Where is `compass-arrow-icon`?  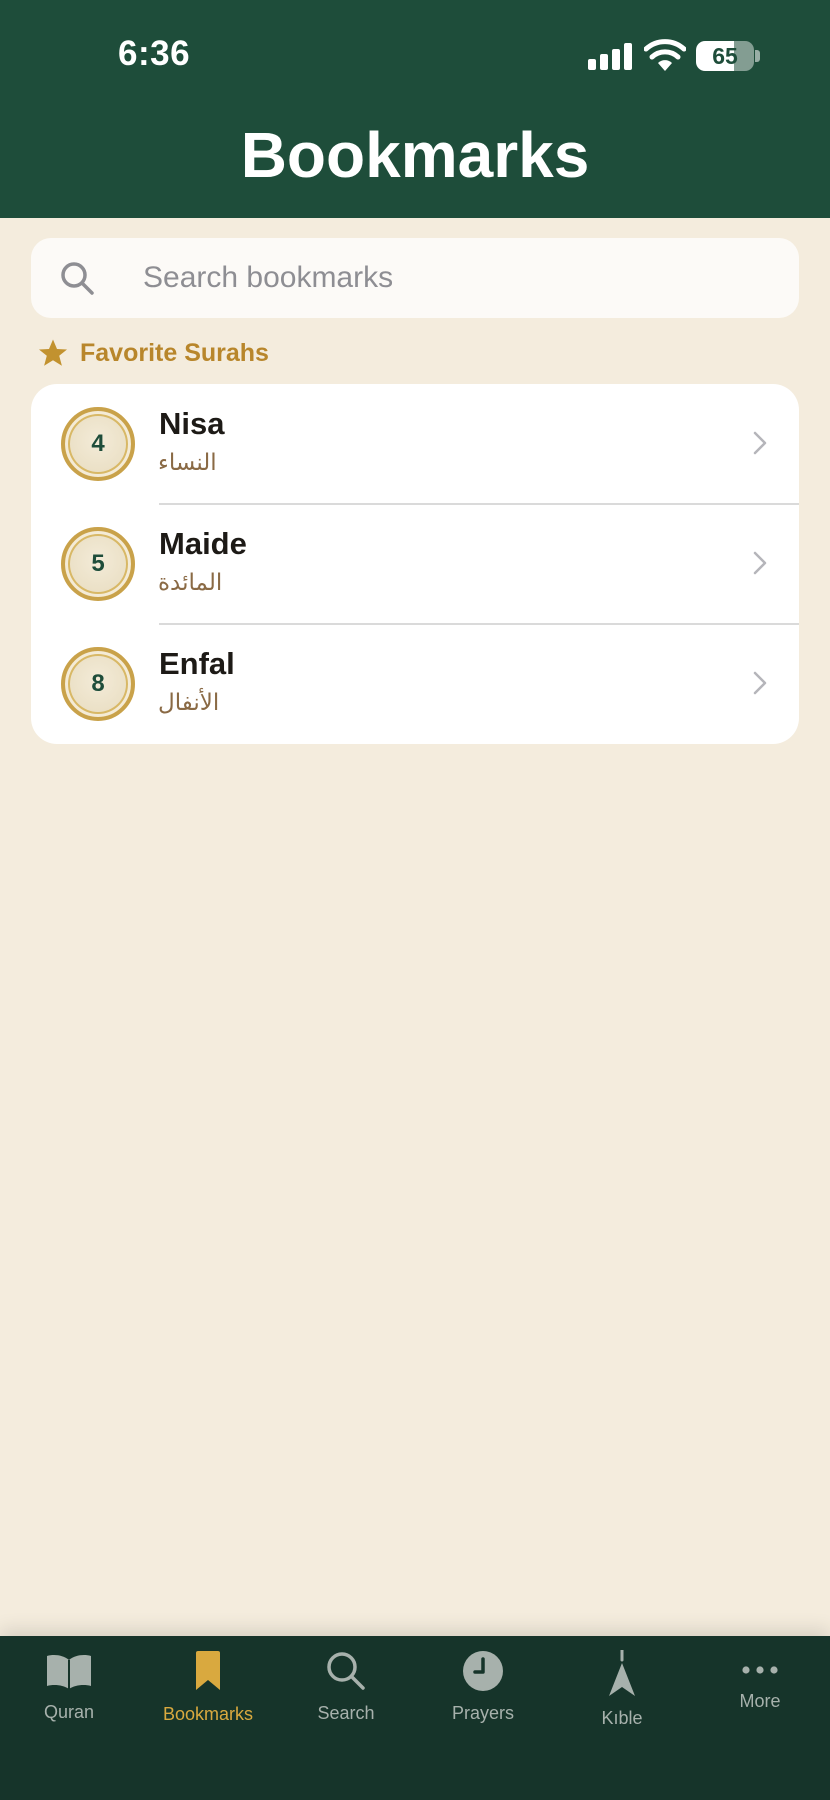 compass-arrow-icon is located at coordinates (622, 1673).